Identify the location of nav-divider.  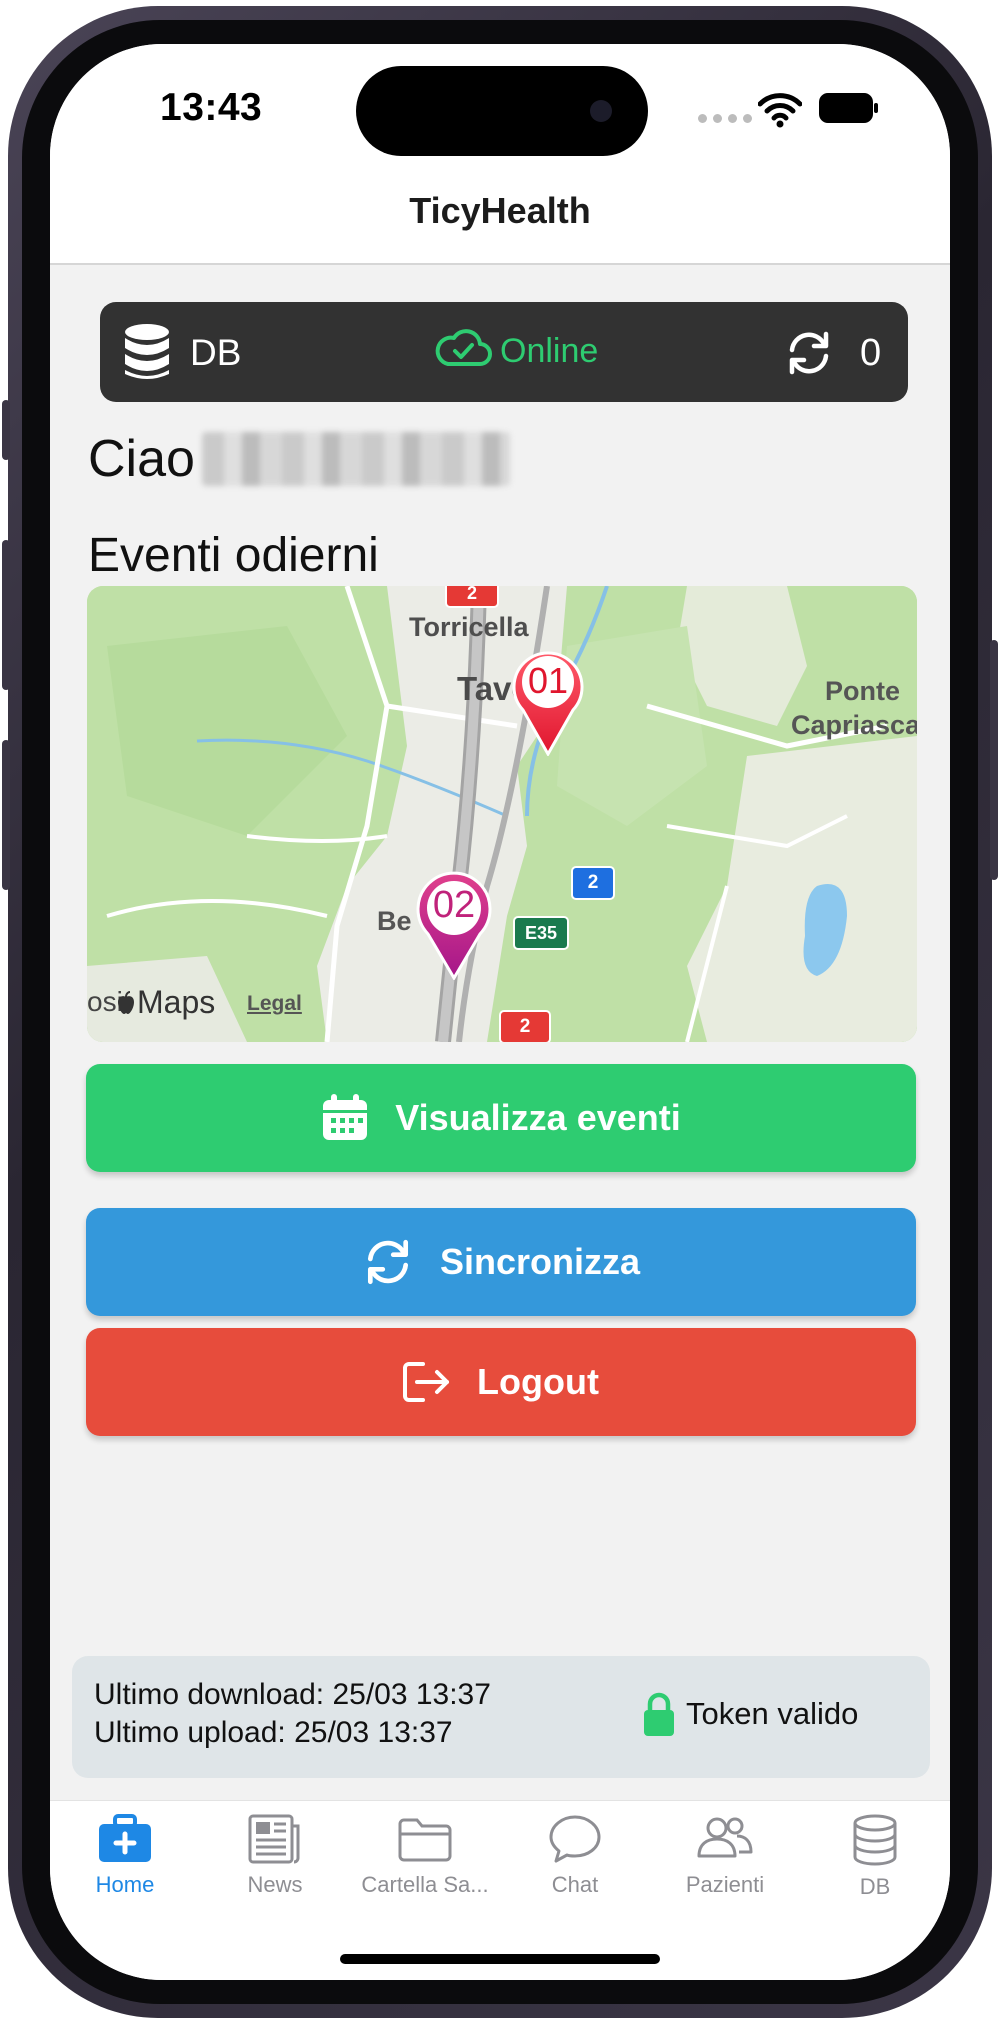
(500, 264).